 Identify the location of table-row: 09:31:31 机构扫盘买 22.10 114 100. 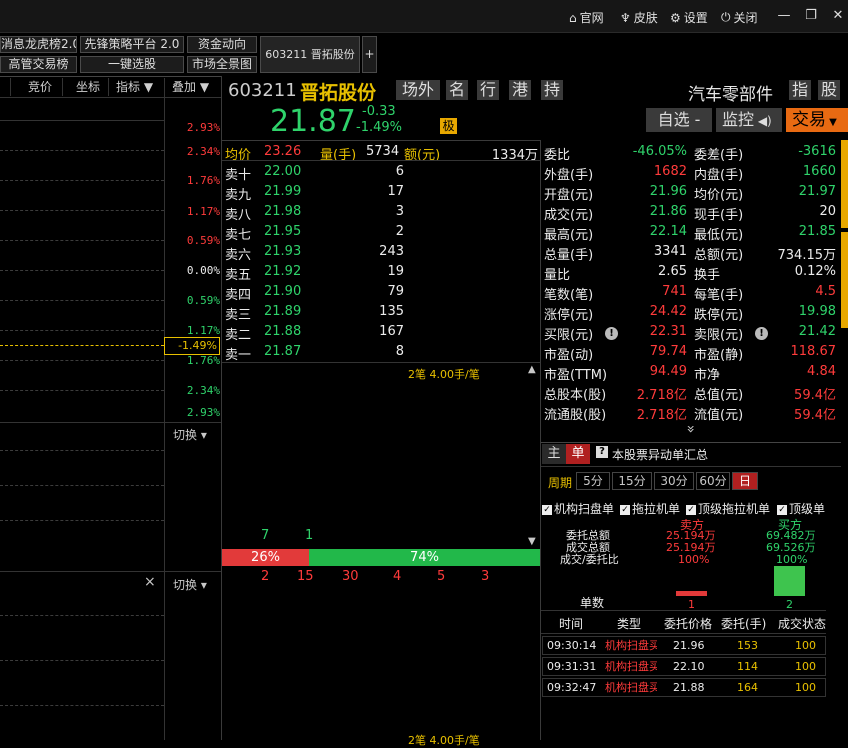
(684, 666).